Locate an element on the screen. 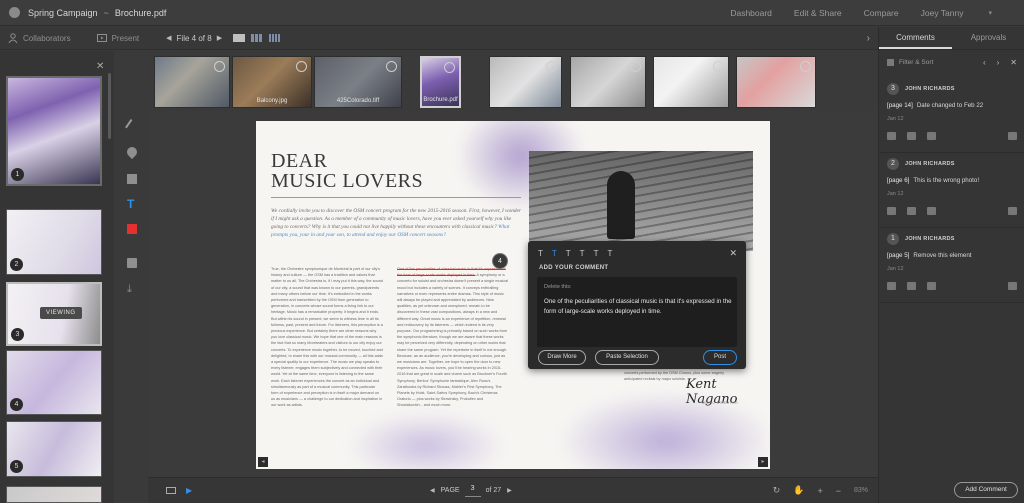 Image resolution: width=1024 pixels, height=503 pixels. print-icon is located at coordinates (132, 263).